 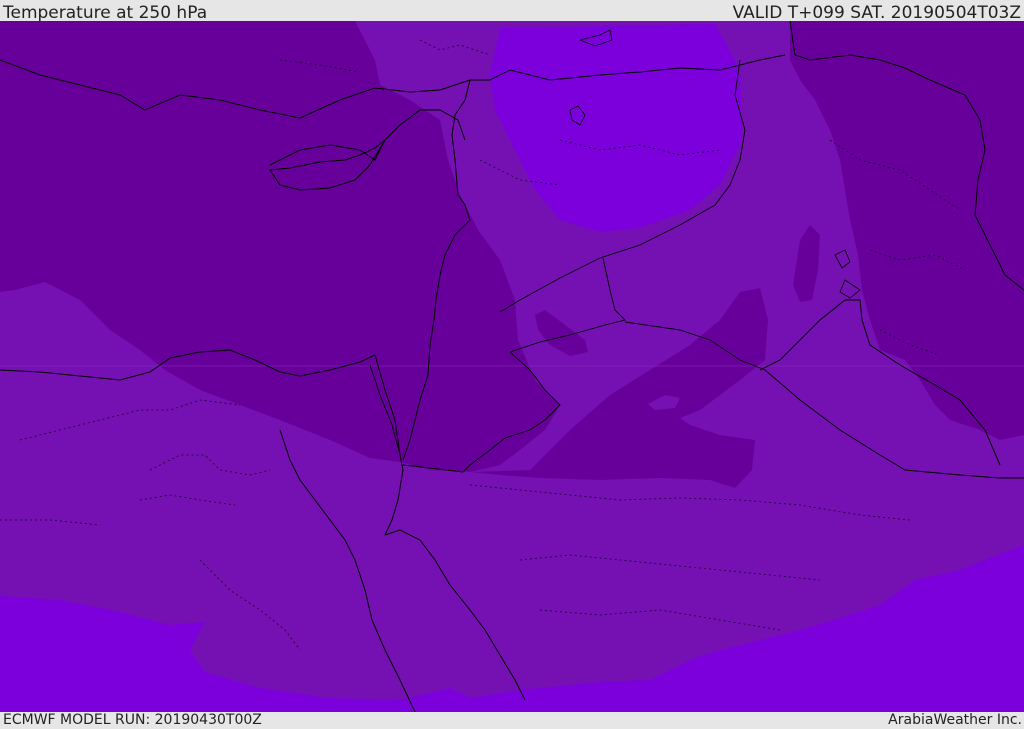 What do you see at coordinates (955, 720) in the screenshot?
I see `credit: ArabiaWeather Inc.` at bounding box center [955, 720].